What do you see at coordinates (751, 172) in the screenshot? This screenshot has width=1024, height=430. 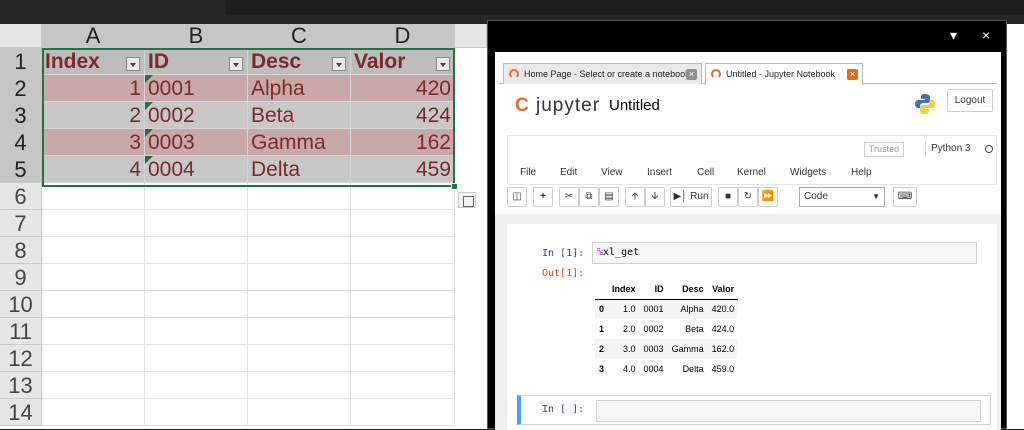 I see `menu-kernel: Kernel` at bounding box center [751, 172].